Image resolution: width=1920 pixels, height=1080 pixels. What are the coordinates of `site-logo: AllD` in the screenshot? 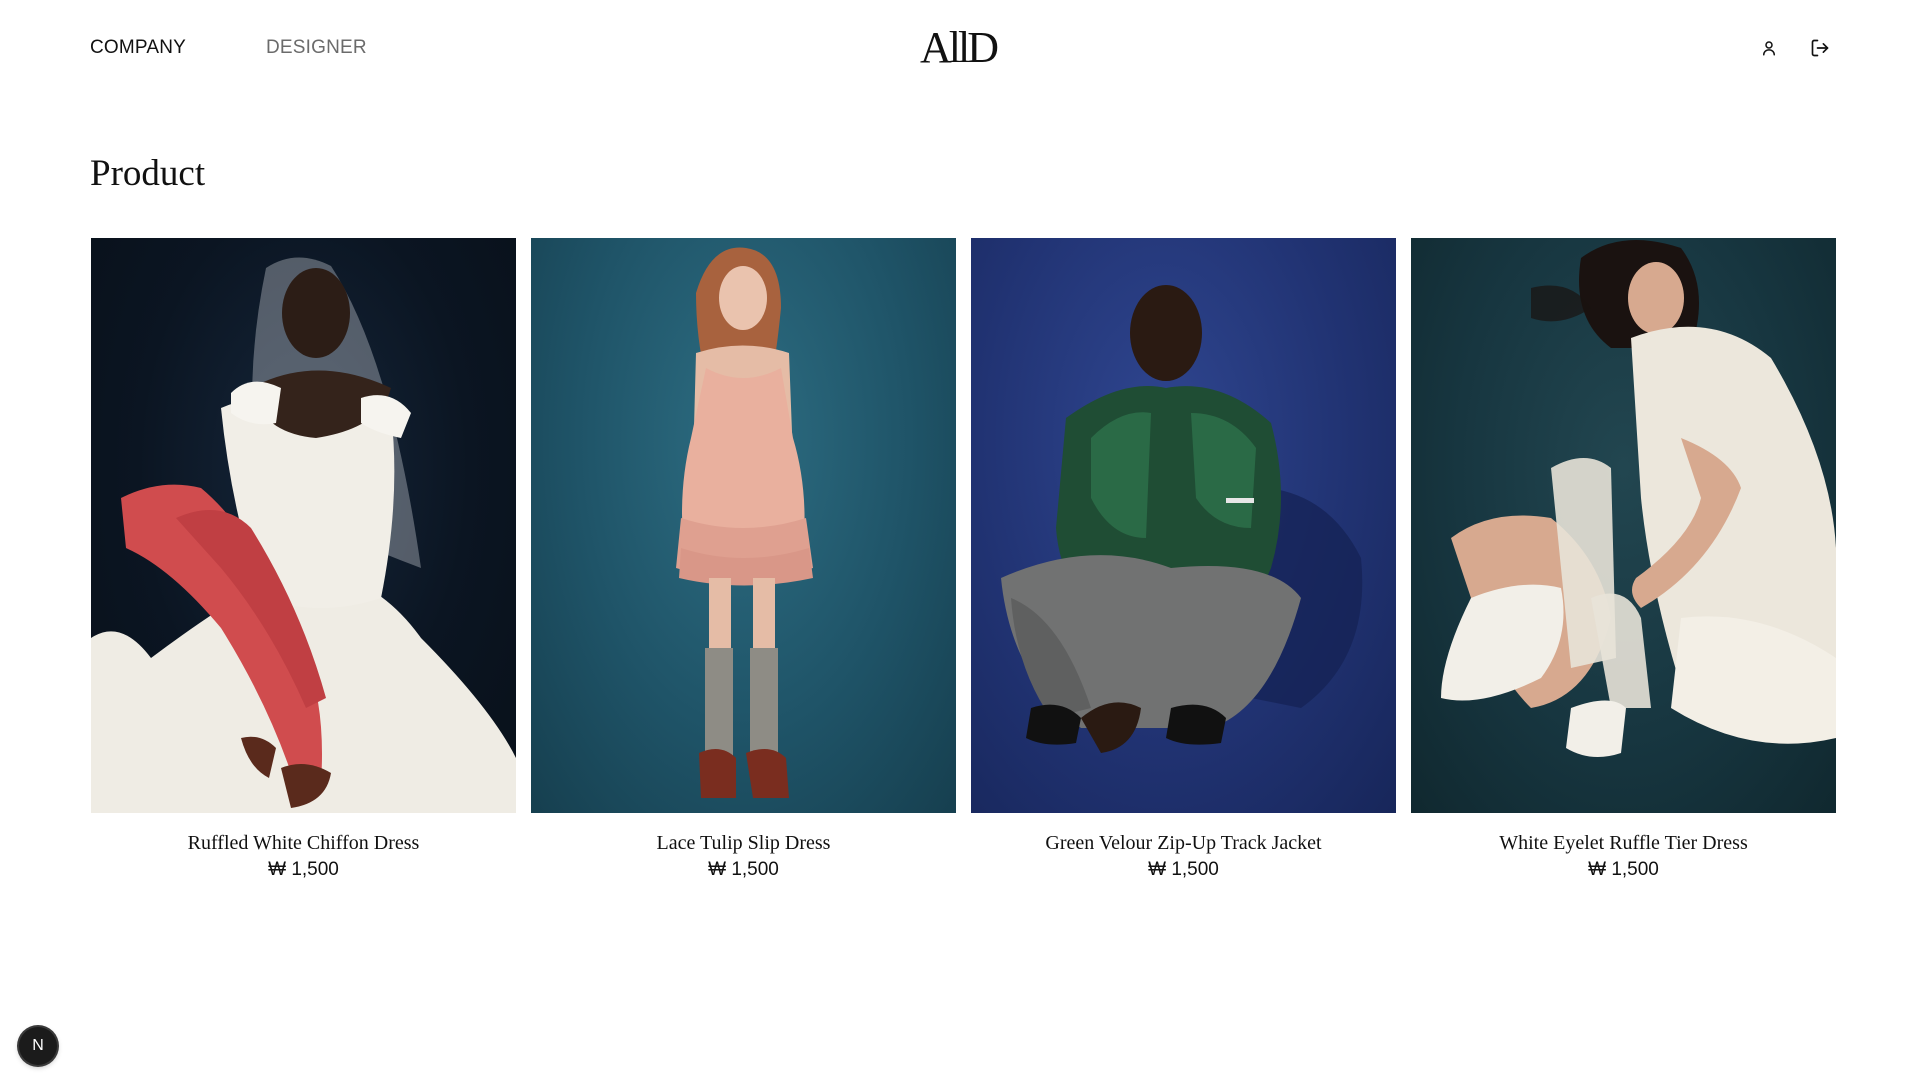 It's located at (959, 48).